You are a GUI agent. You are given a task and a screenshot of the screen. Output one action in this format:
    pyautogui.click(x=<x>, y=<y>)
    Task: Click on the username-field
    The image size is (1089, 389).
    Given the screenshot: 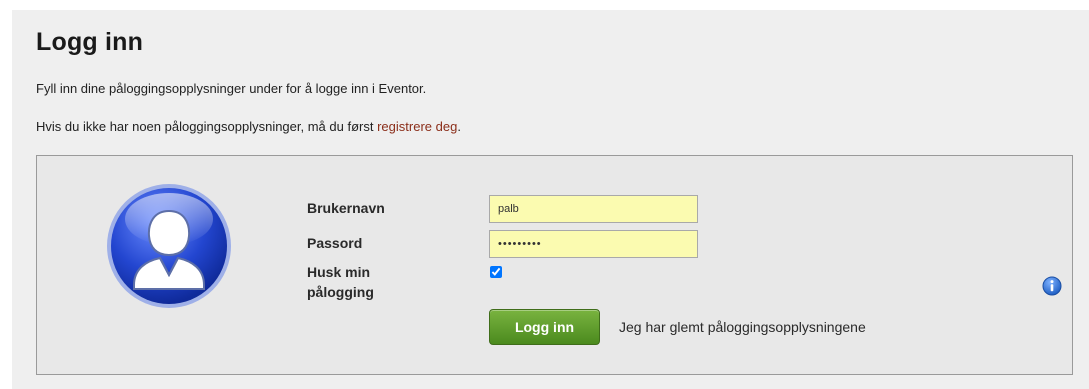 What is the action you would take?
    pyautogui.click(x=593, y=209)
    